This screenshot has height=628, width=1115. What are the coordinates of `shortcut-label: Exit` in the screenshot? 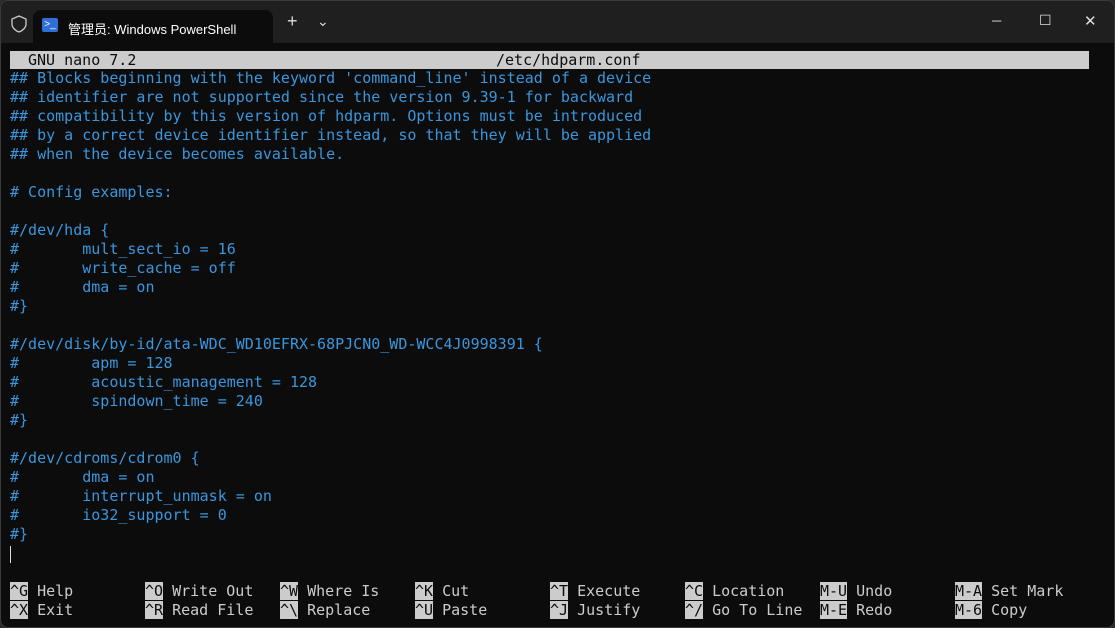 It's located at (55, 610).